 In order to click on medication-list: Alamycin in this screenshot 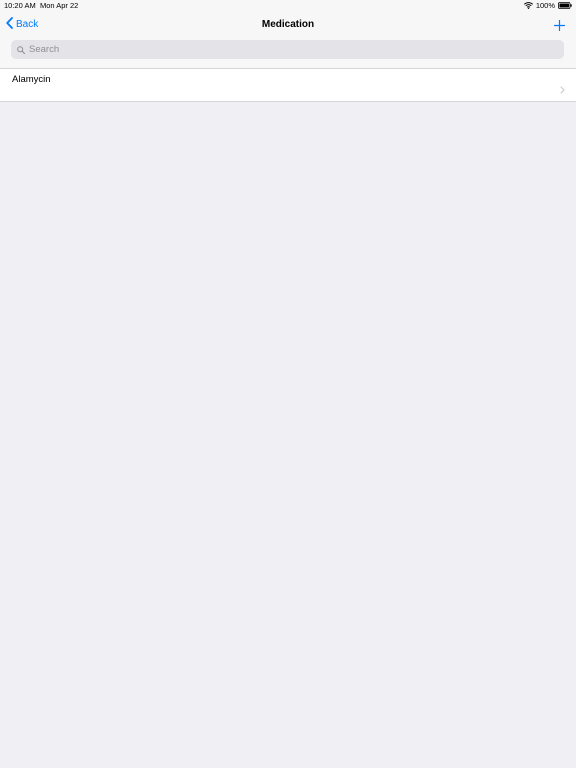, I will do `click(288, 85)`.